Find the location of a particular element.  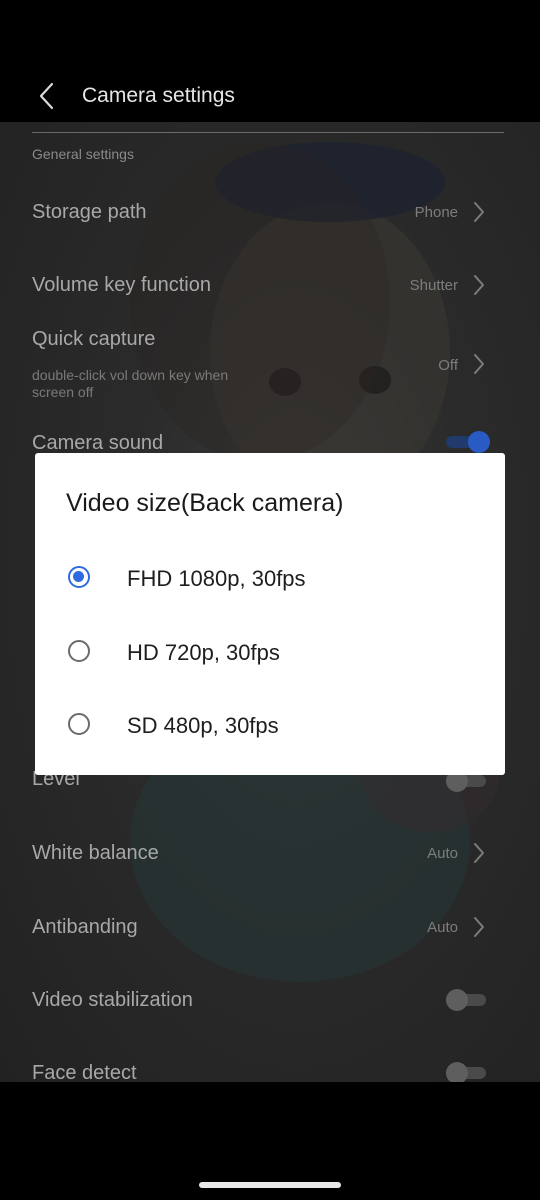

volume-key-value: Shutter is located at coordinates (433, 285).